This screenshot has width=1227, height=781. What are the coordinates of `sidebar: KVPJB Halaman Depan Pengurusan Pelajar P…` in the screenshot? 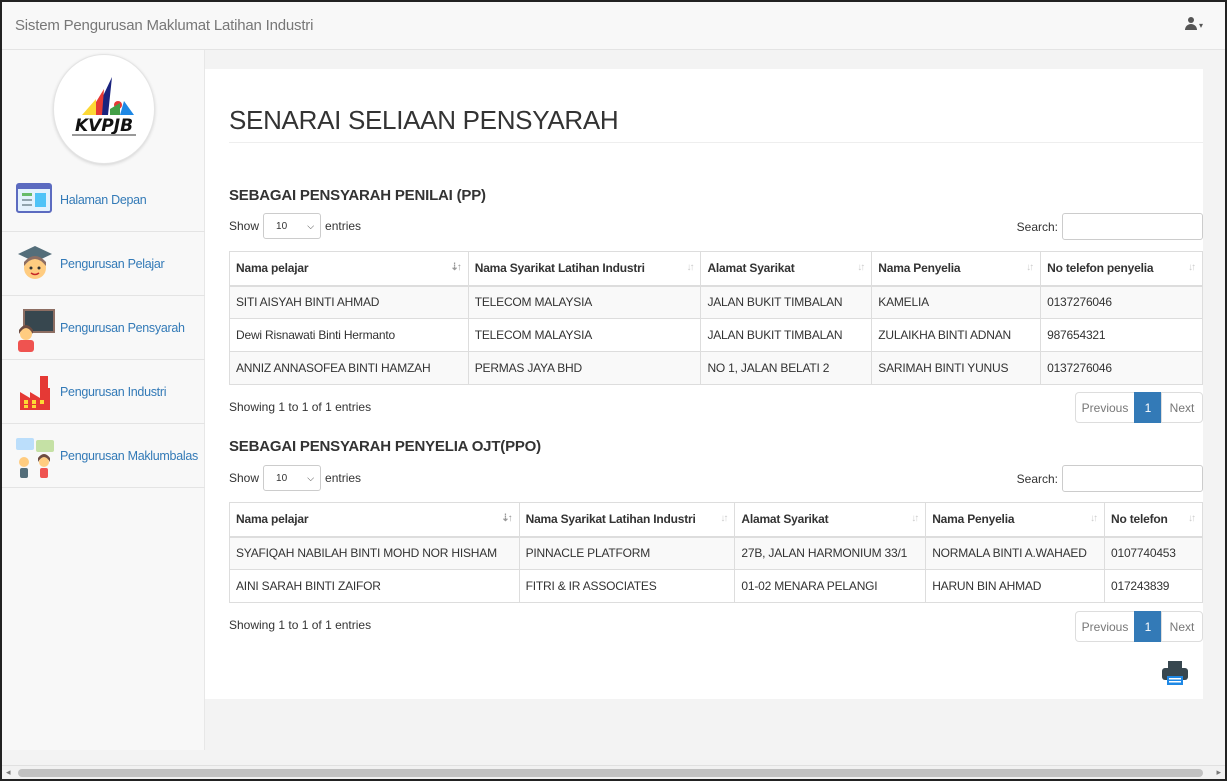 It's located at (103, 400).